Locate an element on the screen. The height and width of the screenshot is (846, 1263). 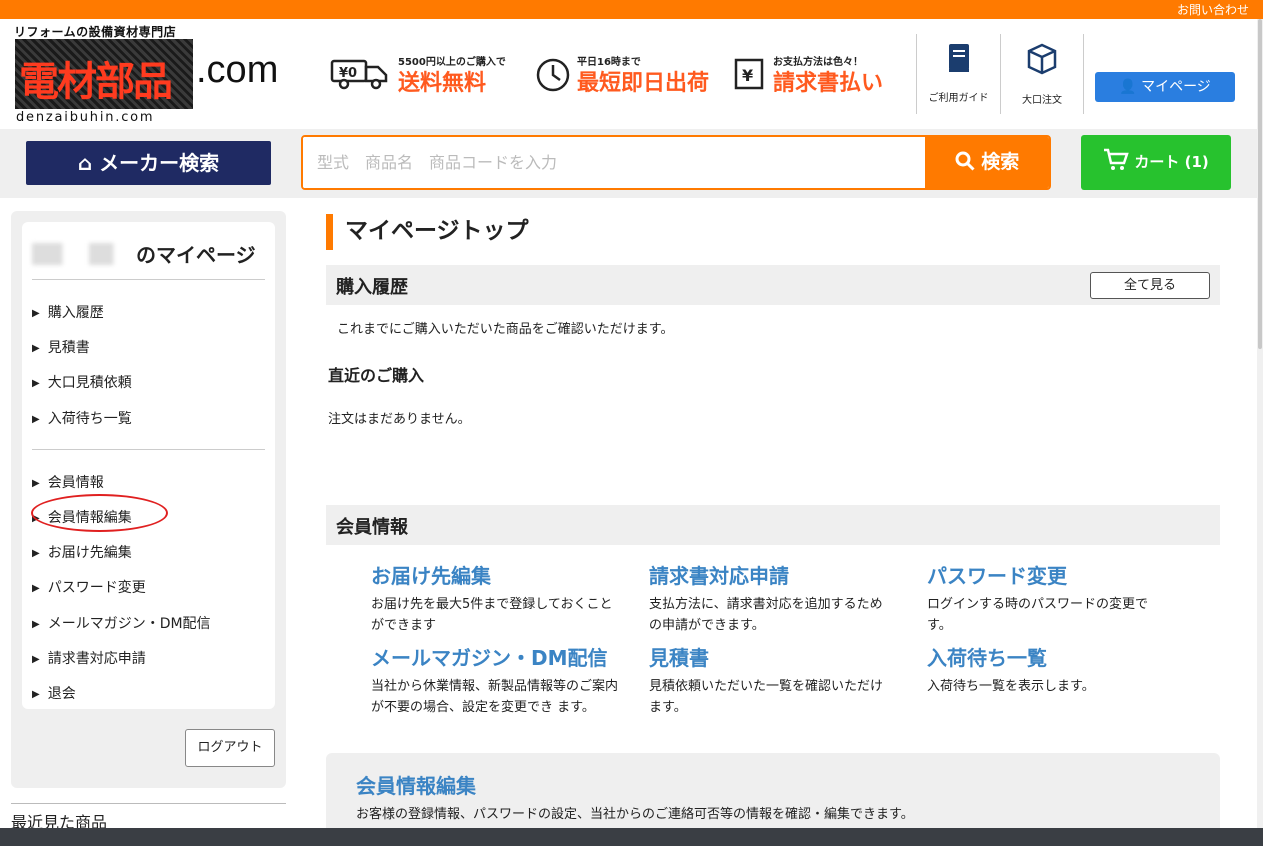
scrollbar-thumb is located at coordinates (1260, 184).